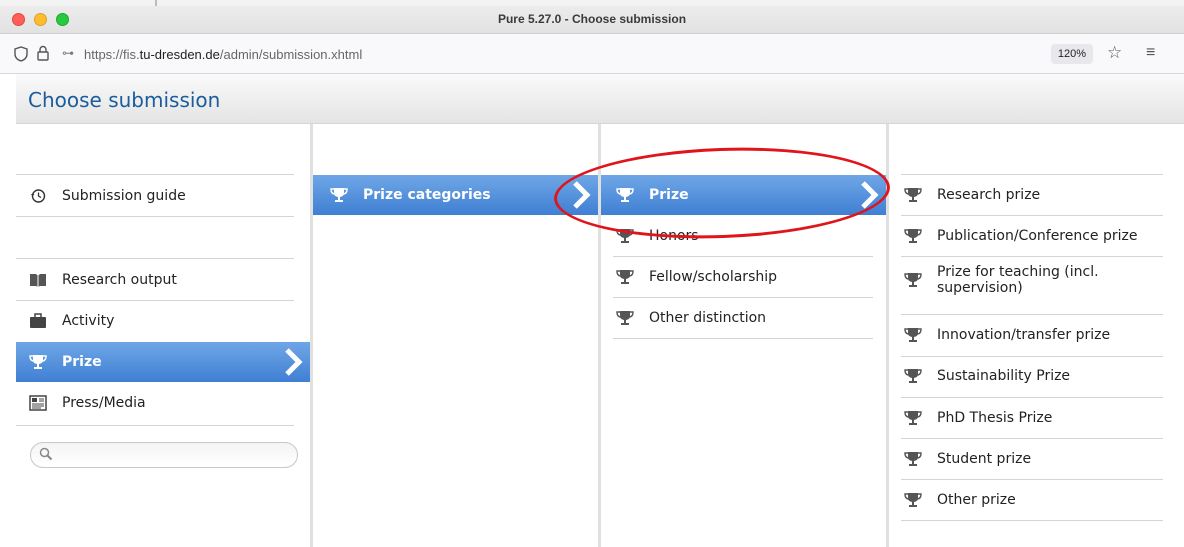 The height and width of the screenshot is (547, 1184). I want to click on prize-subtype-label: Student prize, so click(984, 459).